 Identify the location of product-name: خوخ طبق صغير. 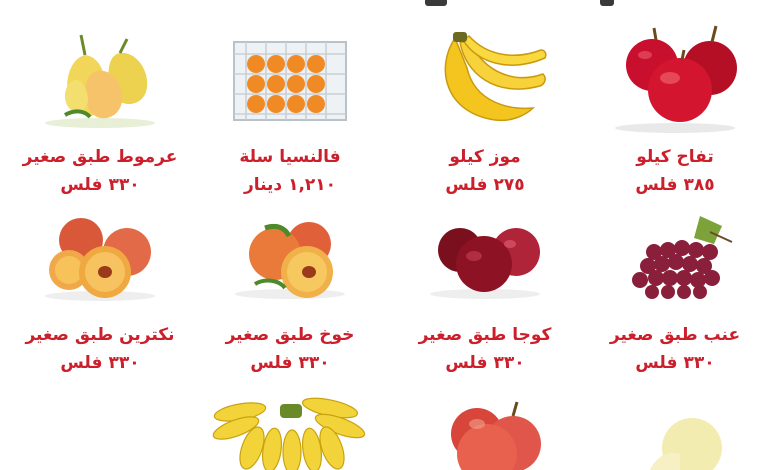
(290, 335).